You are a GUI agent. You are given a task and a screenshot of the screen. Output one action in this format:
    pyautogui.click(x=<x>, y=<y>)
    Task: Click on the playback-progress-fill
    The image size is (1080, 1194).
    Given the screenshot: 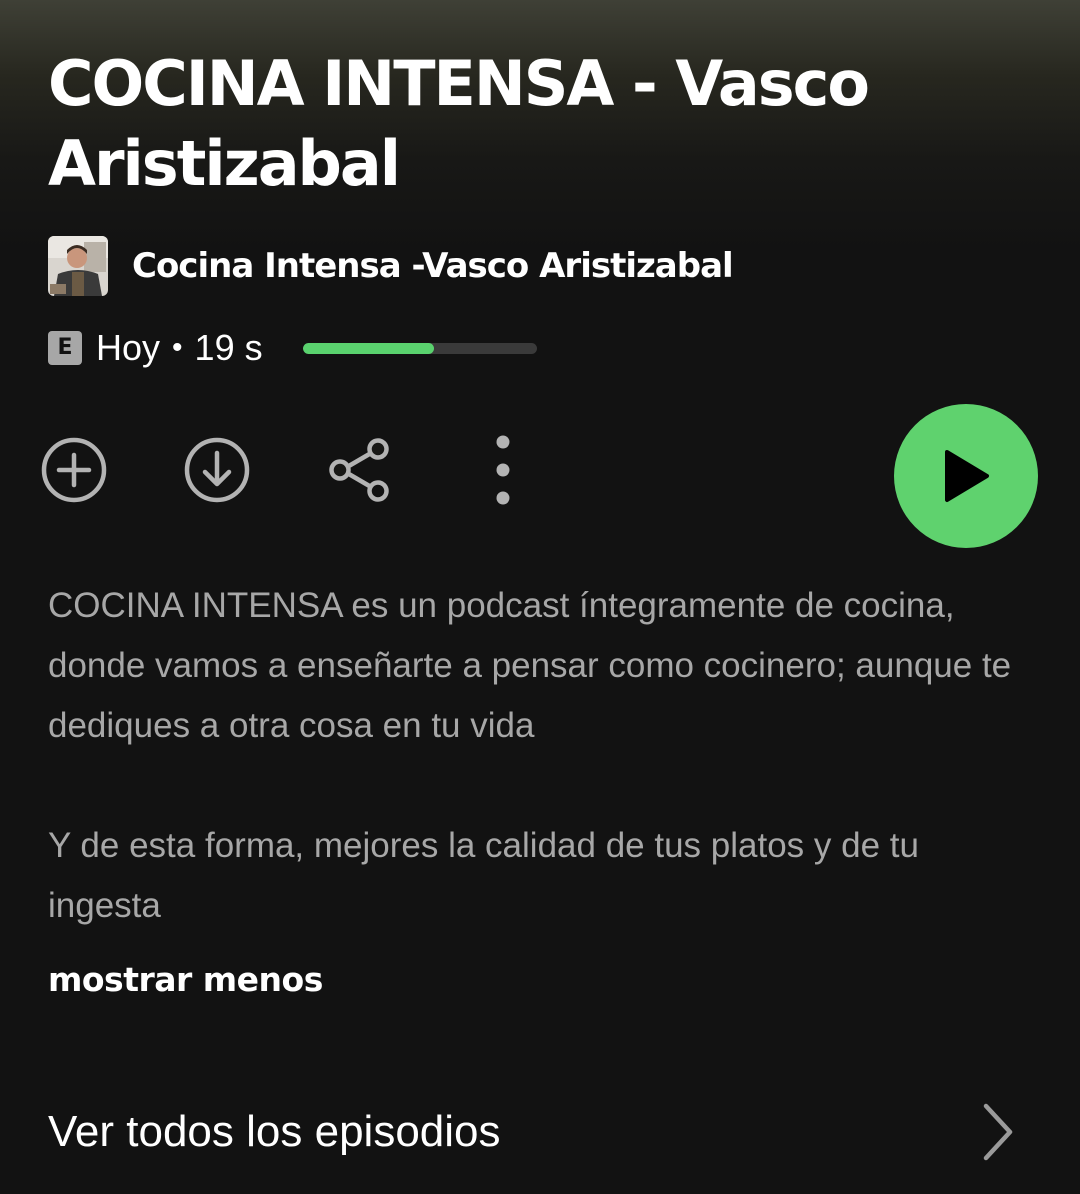 What is the action you would take?
    pyautogui.click(x=368, y=348)
    